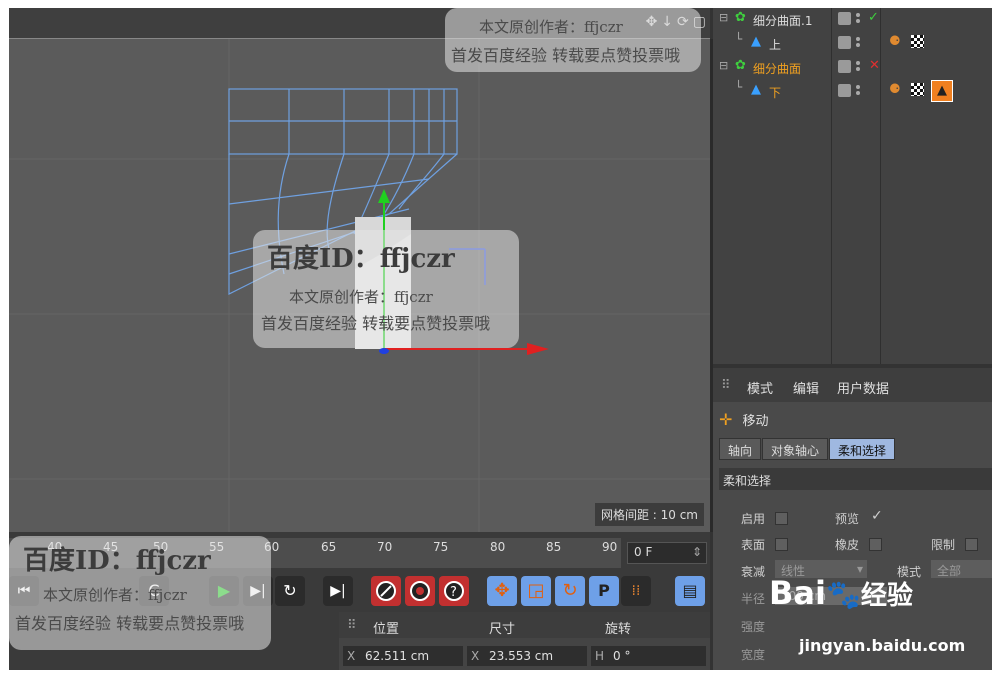 Image resolution: width=1000 pixels, height=679 pixels. Describe the element at coordinates (862, 449) in the screenshot. I see `tab-soft-selection: 柔和选择` at that location.